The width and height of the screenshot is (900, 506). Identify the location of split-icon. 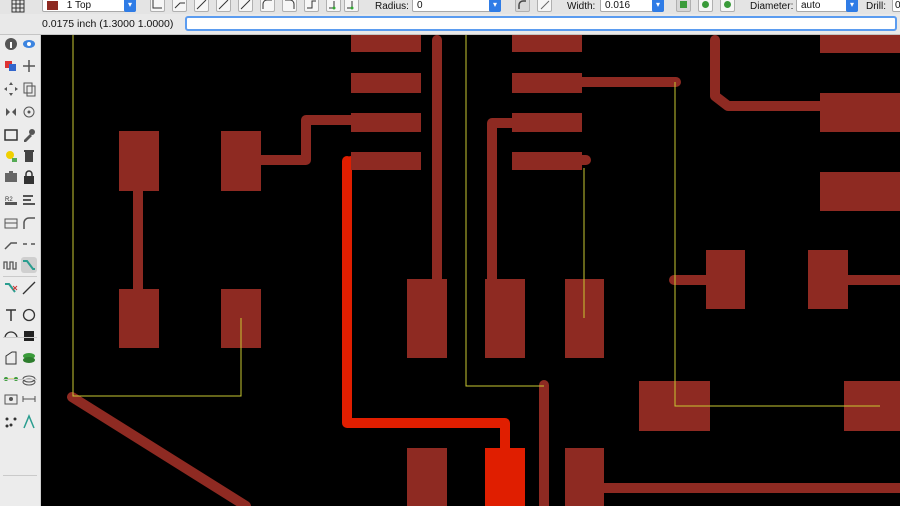
(11, 244).